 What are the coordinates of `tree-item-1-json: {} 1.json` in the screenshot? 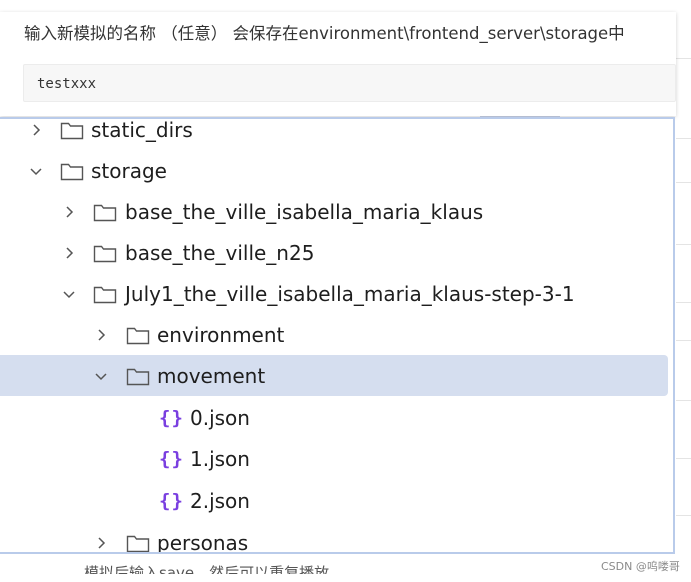 It's located at (335, 458).